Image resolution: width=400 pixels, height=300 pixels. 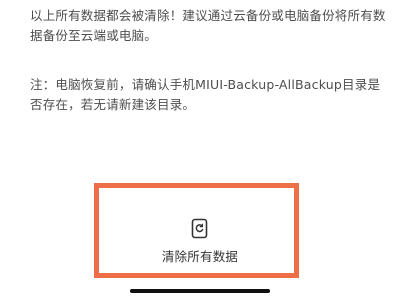 I want to click on erase-all-data-label: 清除所有数据, so click(x=200, y=256).